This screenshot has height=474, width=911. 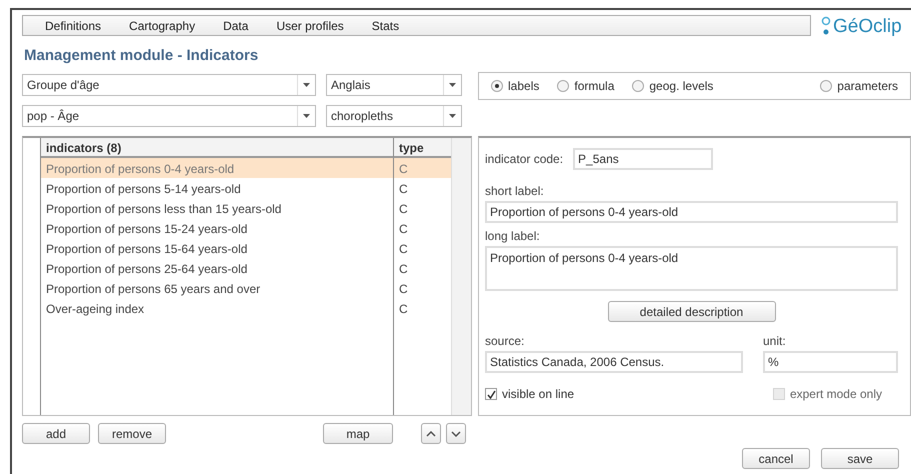 What do you see at coordinates (422, 168) in the screenshot?
I see `table-cell: C` at bounding box center [422, 168].